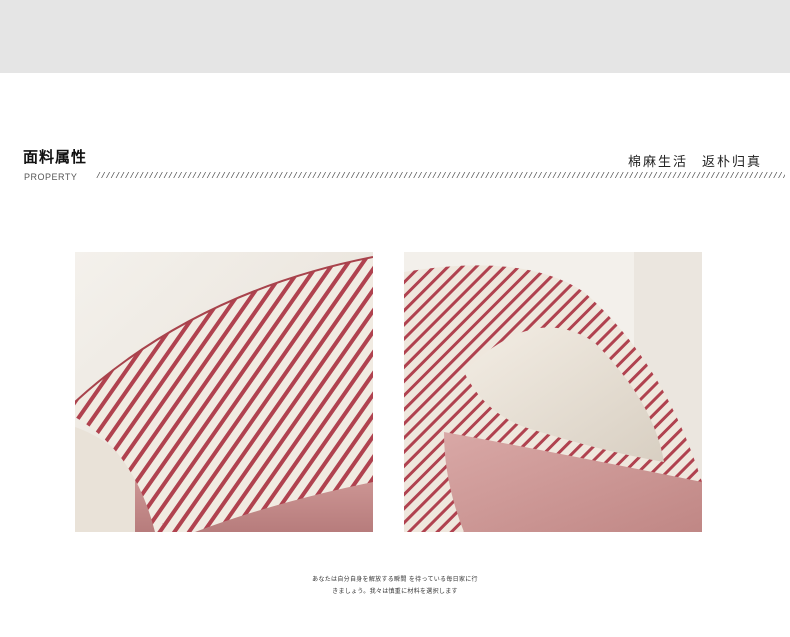 The image size is (790, 637). I want to click on slogan-part-2: 返朴归真, so click(731, 162).